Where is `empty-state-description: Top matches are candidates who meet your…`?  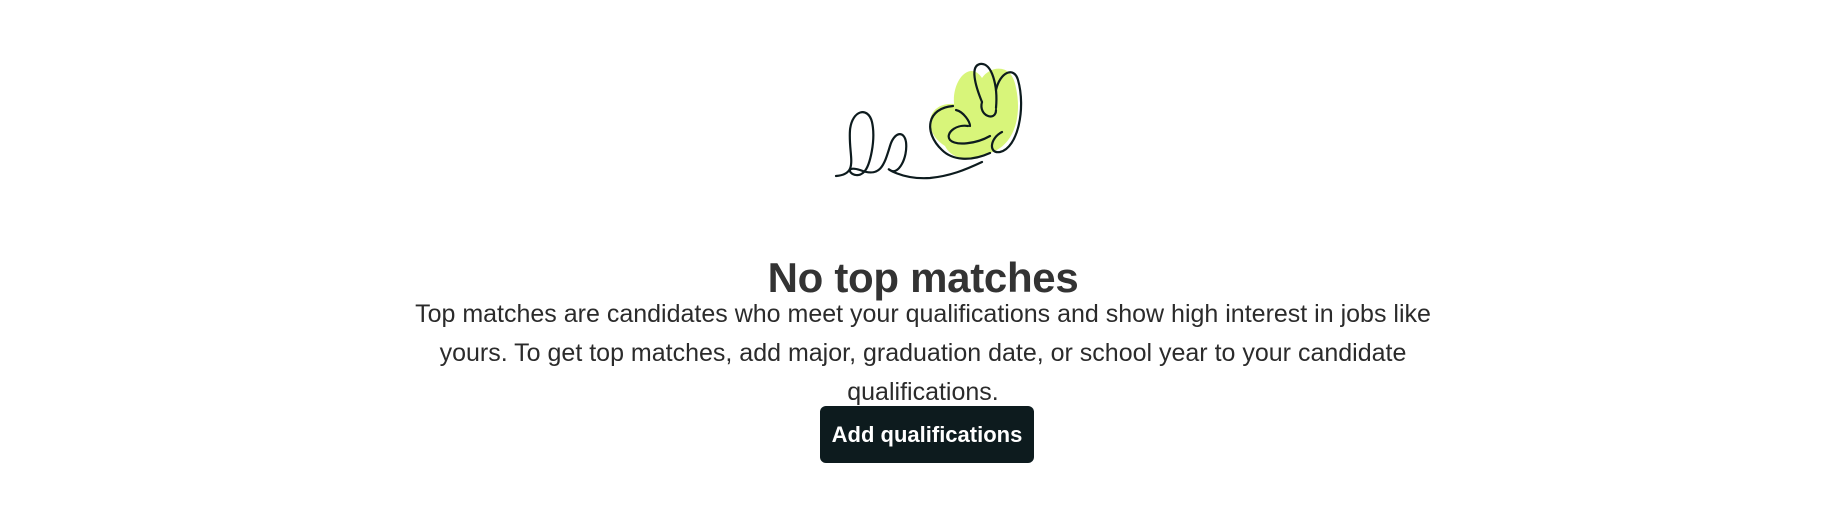
empty-state-description: Top matches are candidates who meet your… is located at coordinates (923, 353).